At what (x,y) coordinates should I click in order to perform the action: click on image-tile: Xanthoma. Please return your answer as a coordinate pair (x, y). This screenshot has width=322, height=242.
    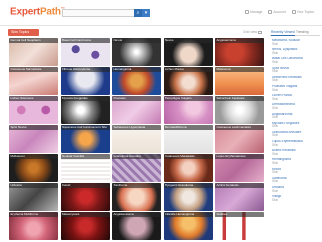
    Looking at the image, I should click on (136, 197).